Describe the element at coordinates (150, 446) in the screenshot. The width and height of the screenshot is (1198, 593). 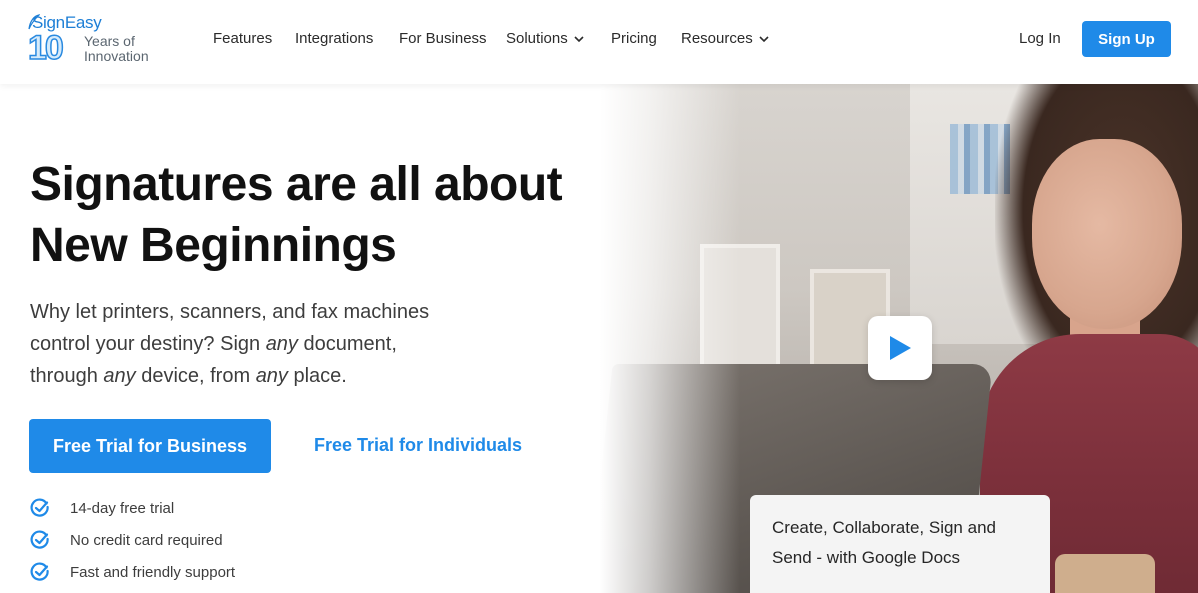
I see `free-trial-business-button: Free Trial for Business` at that location.